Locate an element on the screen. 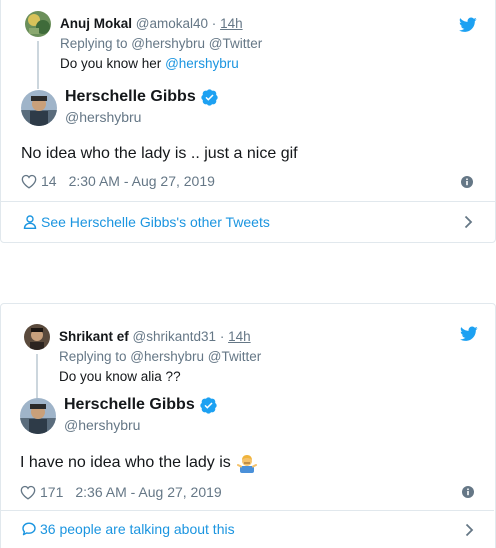 The width and height of the screenshot is (496, 548). author-name: Herschelle Gibbs is located at coordinates (140, 405).